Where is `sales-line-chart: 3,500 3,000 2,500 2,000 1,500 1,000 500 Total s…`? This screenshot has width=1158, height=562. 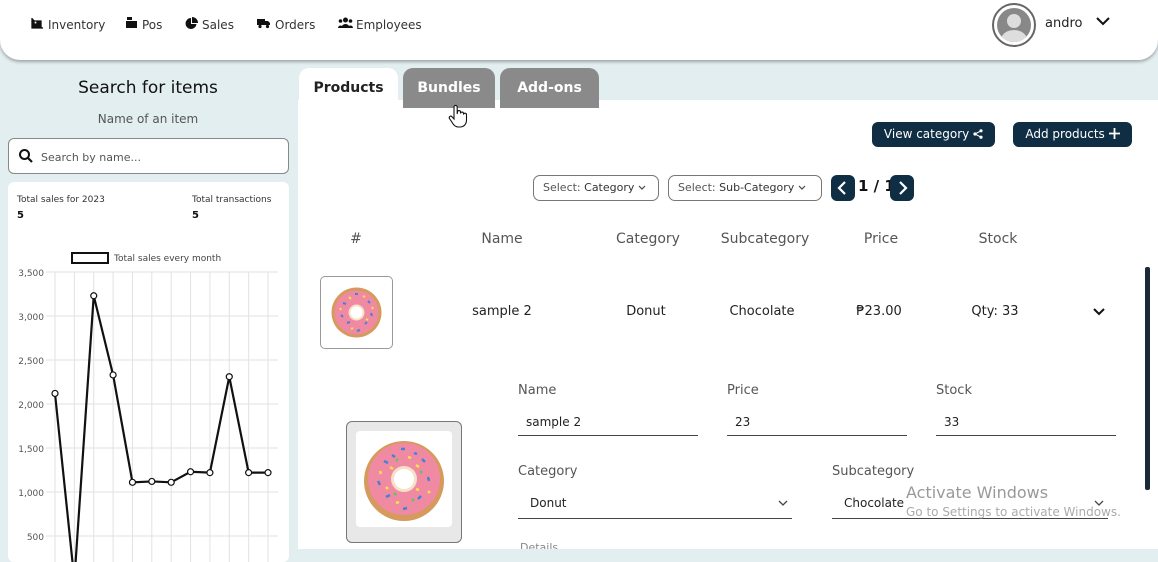
sales-line-chart: 3,500 3,000 2,500 2,000 1,500 1,000 500 Total s… is located at coordinates (148, 407).